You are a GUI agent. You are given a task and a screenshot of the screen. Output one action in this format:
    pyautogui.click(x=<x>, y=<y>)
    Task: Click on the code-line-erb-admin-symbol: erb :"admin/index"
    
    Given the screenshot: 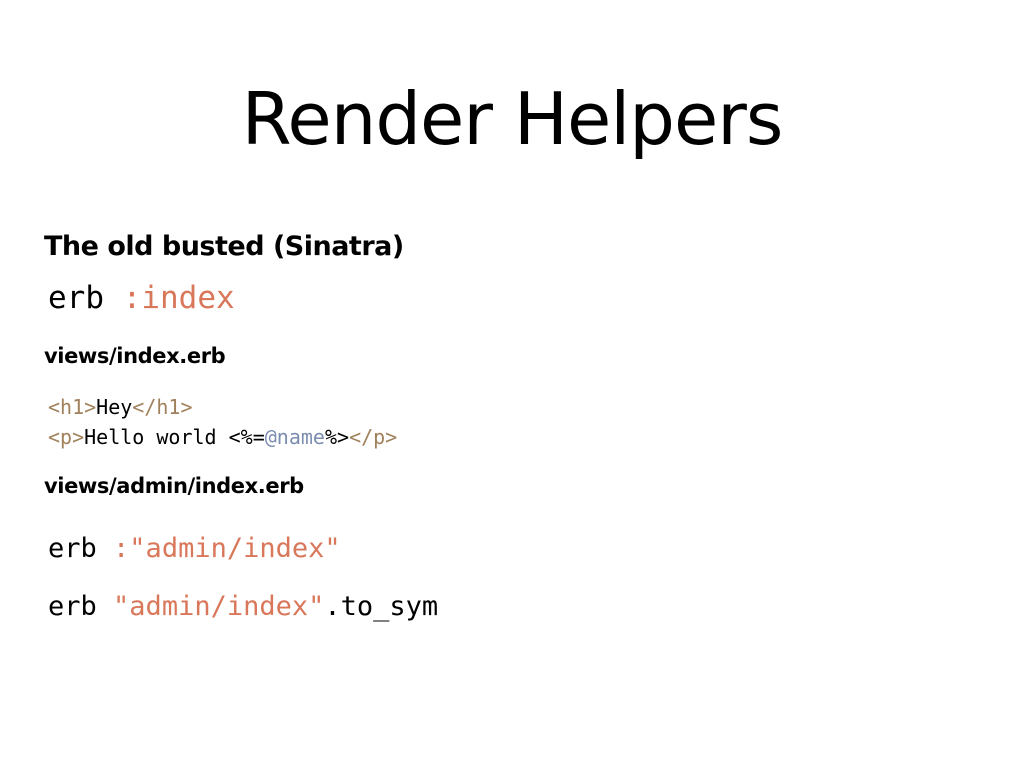 What is the action you would take?
    pyautogui.click(x=194, y=549)
    